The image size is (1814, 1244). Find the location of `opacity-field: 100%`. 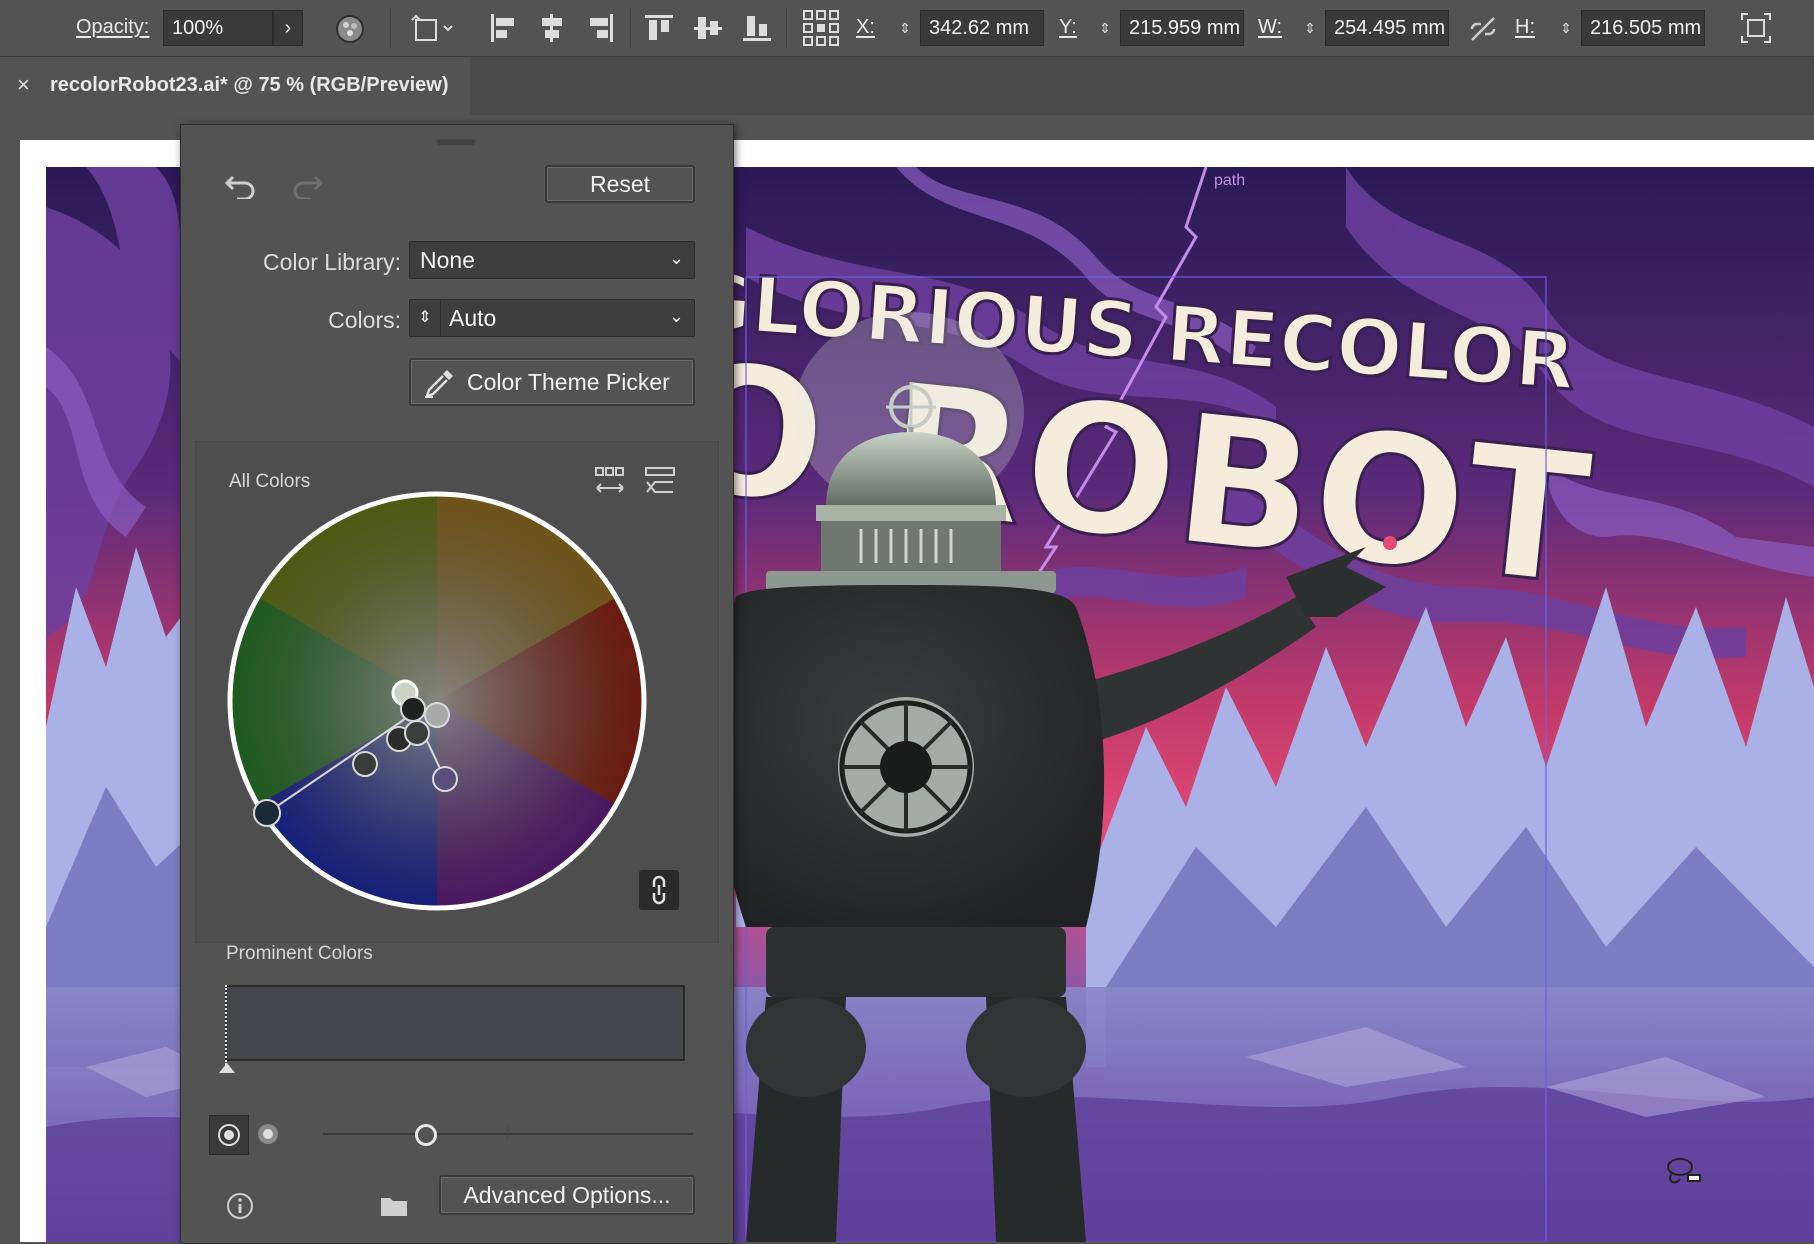

opacity-field: 100% is located at coordinates (218, 28).